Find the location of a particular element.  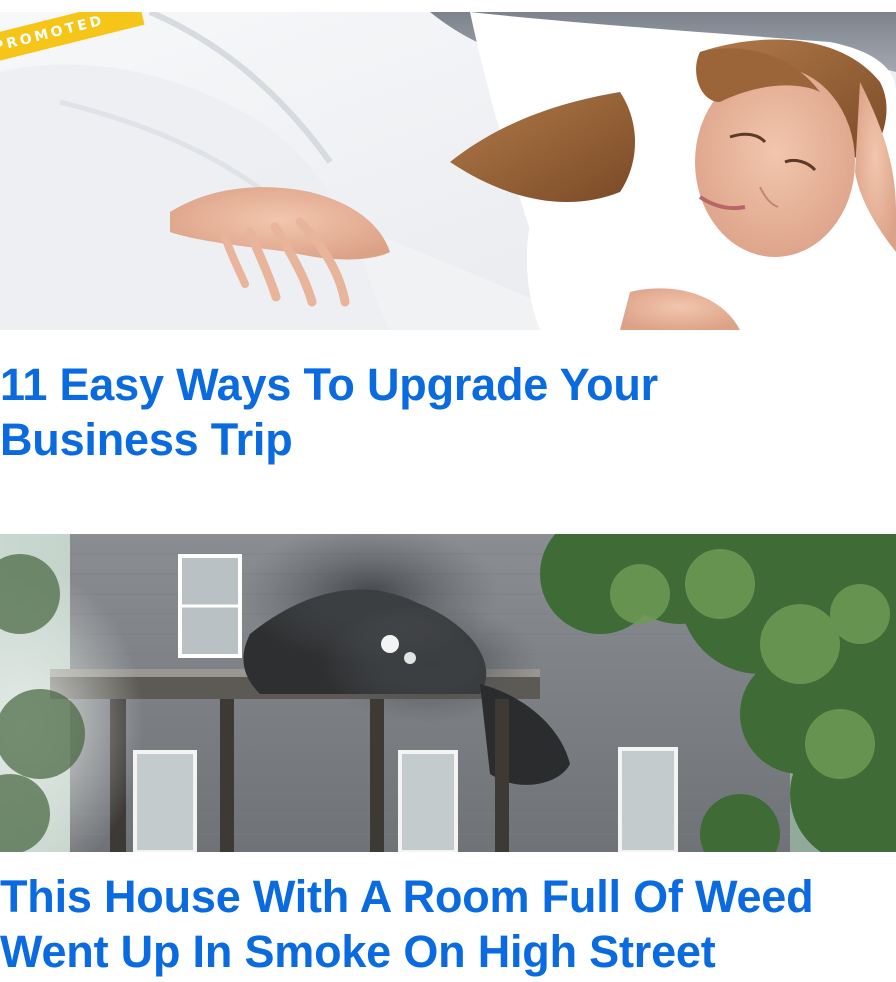

promoted-badge: PROMOTED is located at coordinates (80, 42).